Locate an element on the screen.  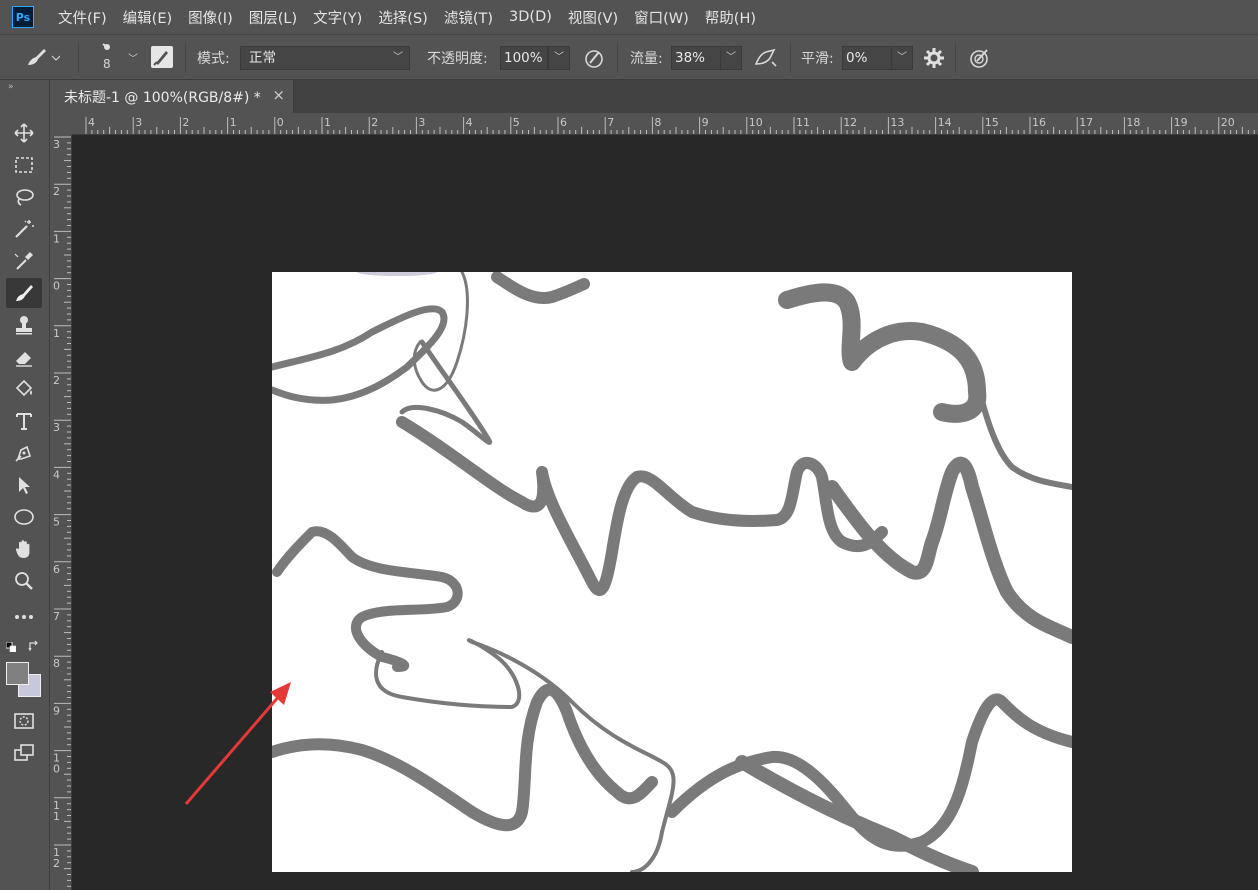
ruler-label: 9 is located at coordinates (705, 122).